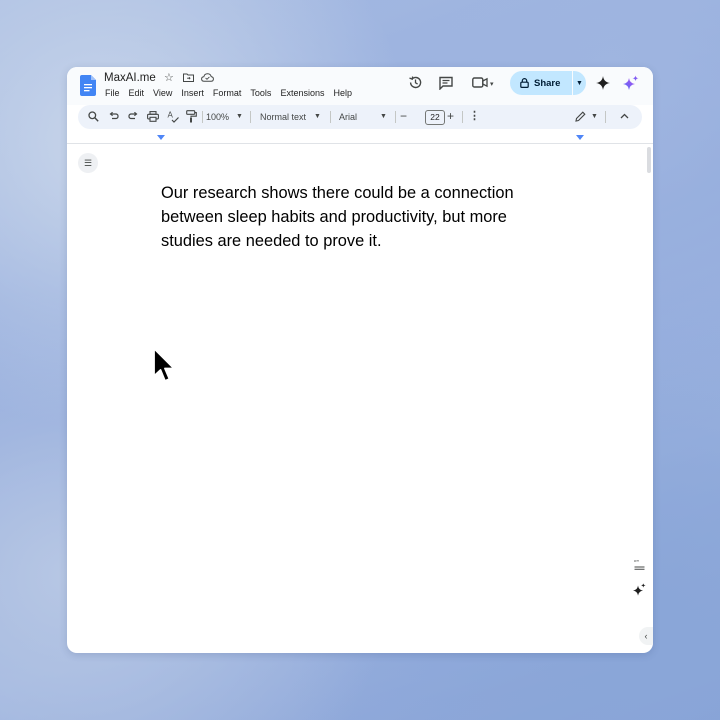  I want to click on font-family-select: Arial, so click(348, 117).